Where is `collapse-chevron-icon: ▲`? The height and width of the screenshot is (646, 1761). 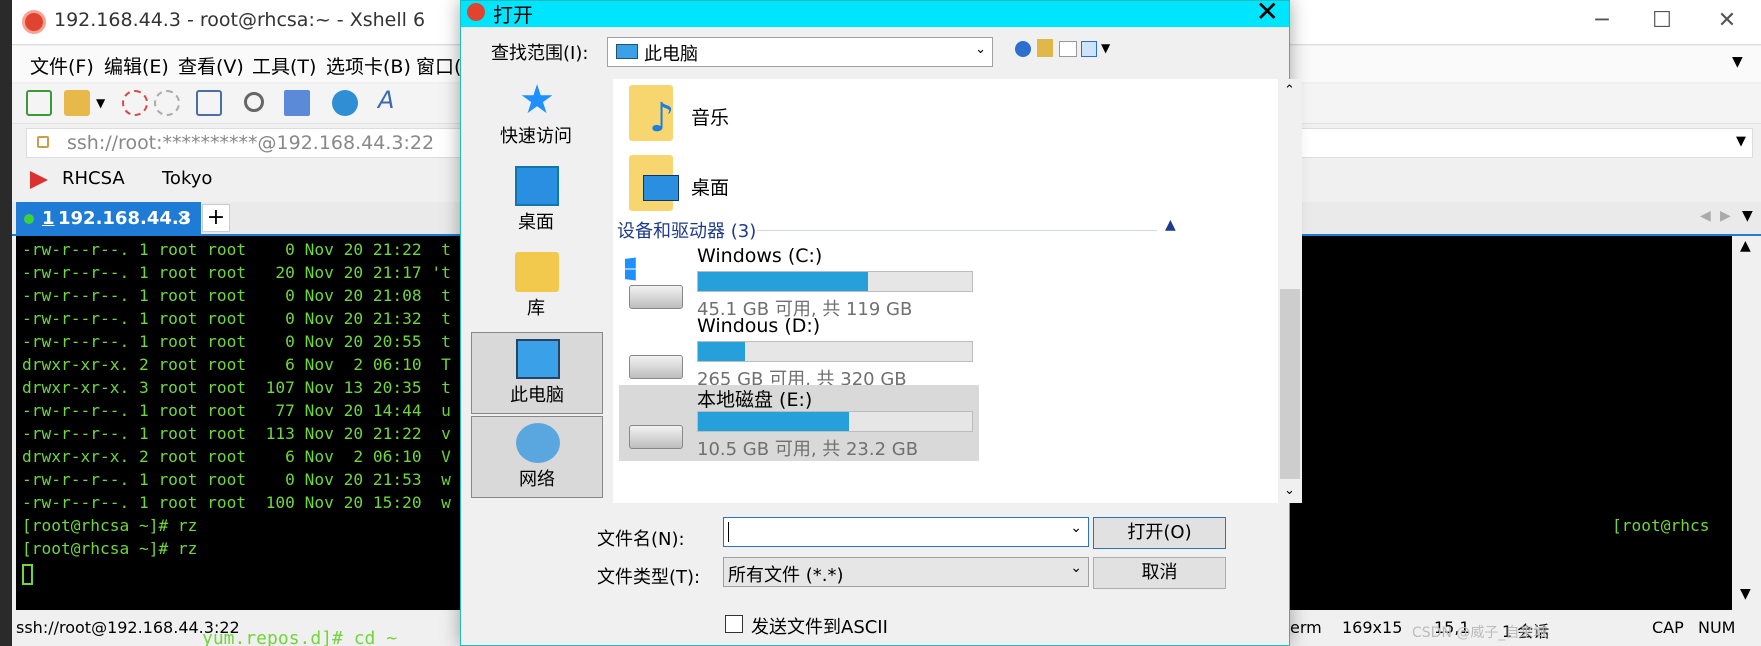
collapse-chevron-icon: ▲ is located at coordinates (1170, 225).